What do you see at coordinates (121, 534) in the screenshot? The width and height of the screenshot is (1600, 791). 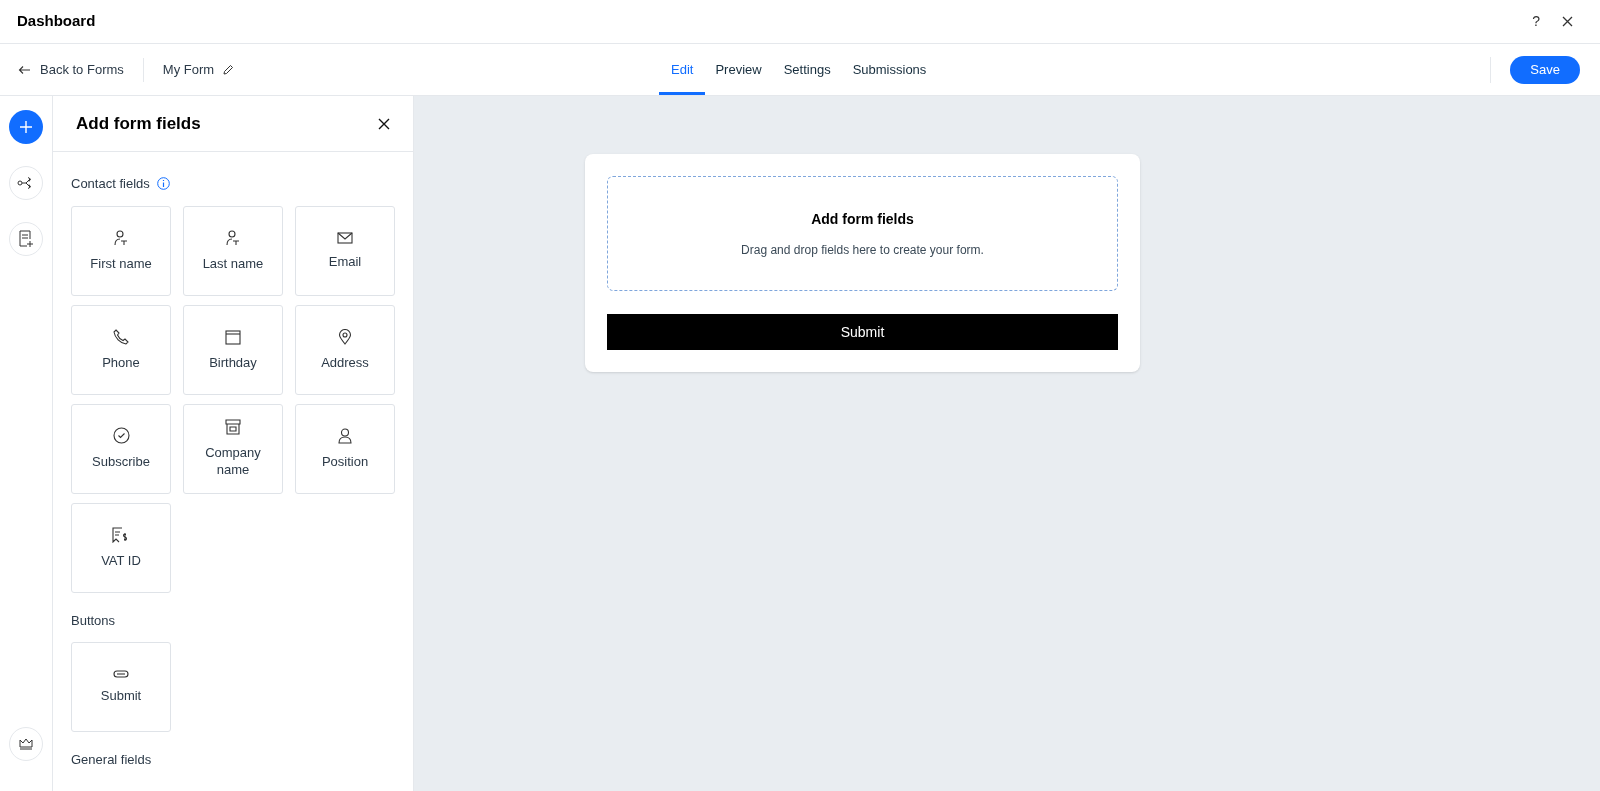 I see `receipt-icon` at bounding box center [121, 534].